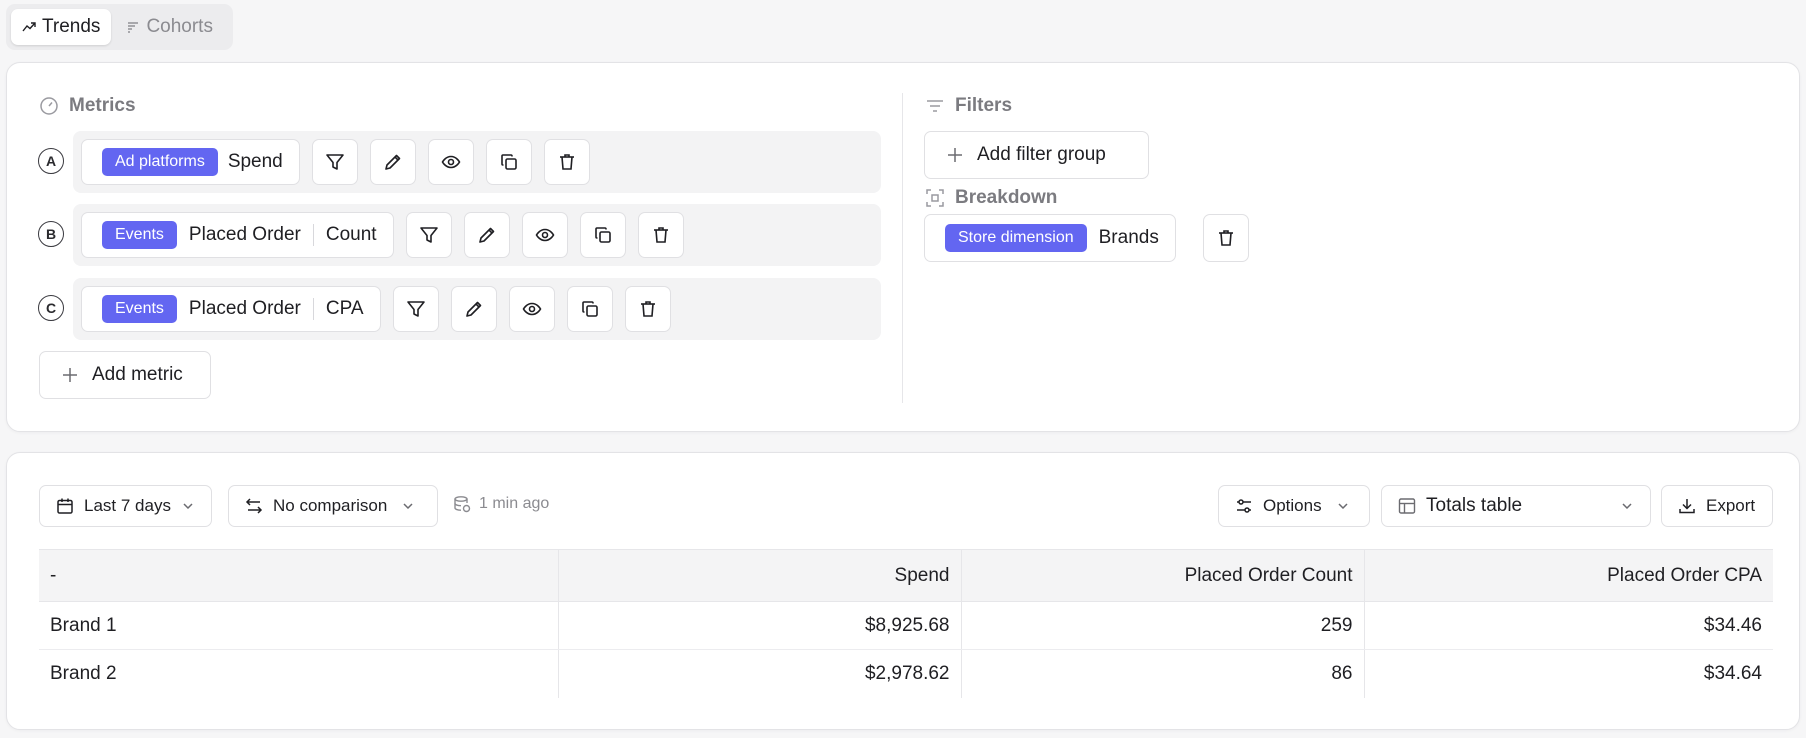 The height and width of the screenshot is (738, 1806). I want to click on add-metric-button: Add metric, so click(125, 375).